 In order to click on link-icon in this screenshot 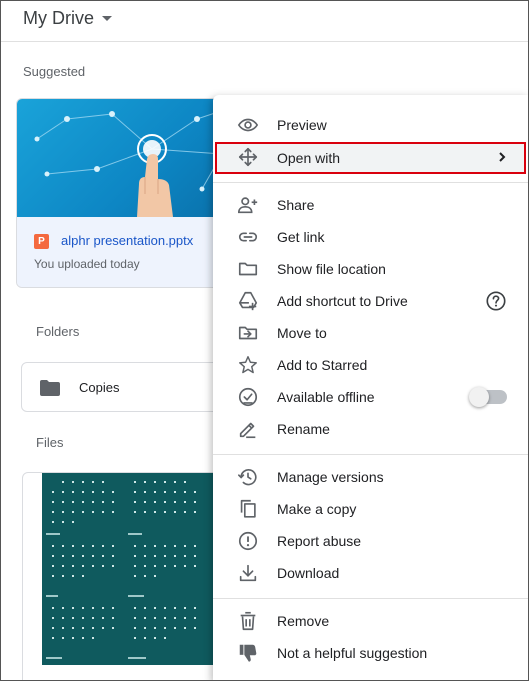, I will do `click(248, 237)`.